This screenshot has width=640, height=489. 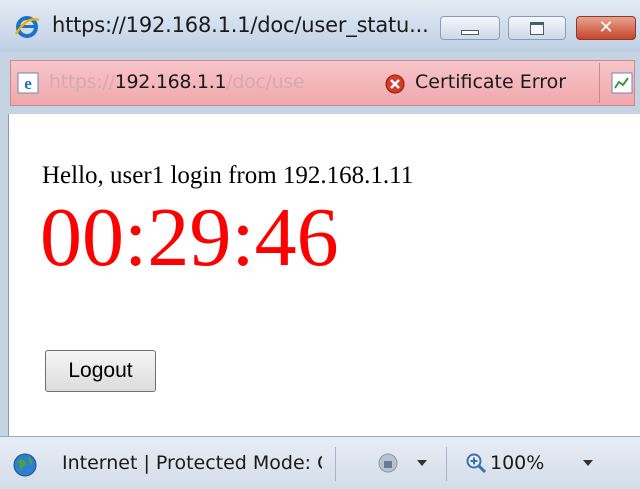 I want to click on zoom-level: 100%, so click(x=517, y=463).